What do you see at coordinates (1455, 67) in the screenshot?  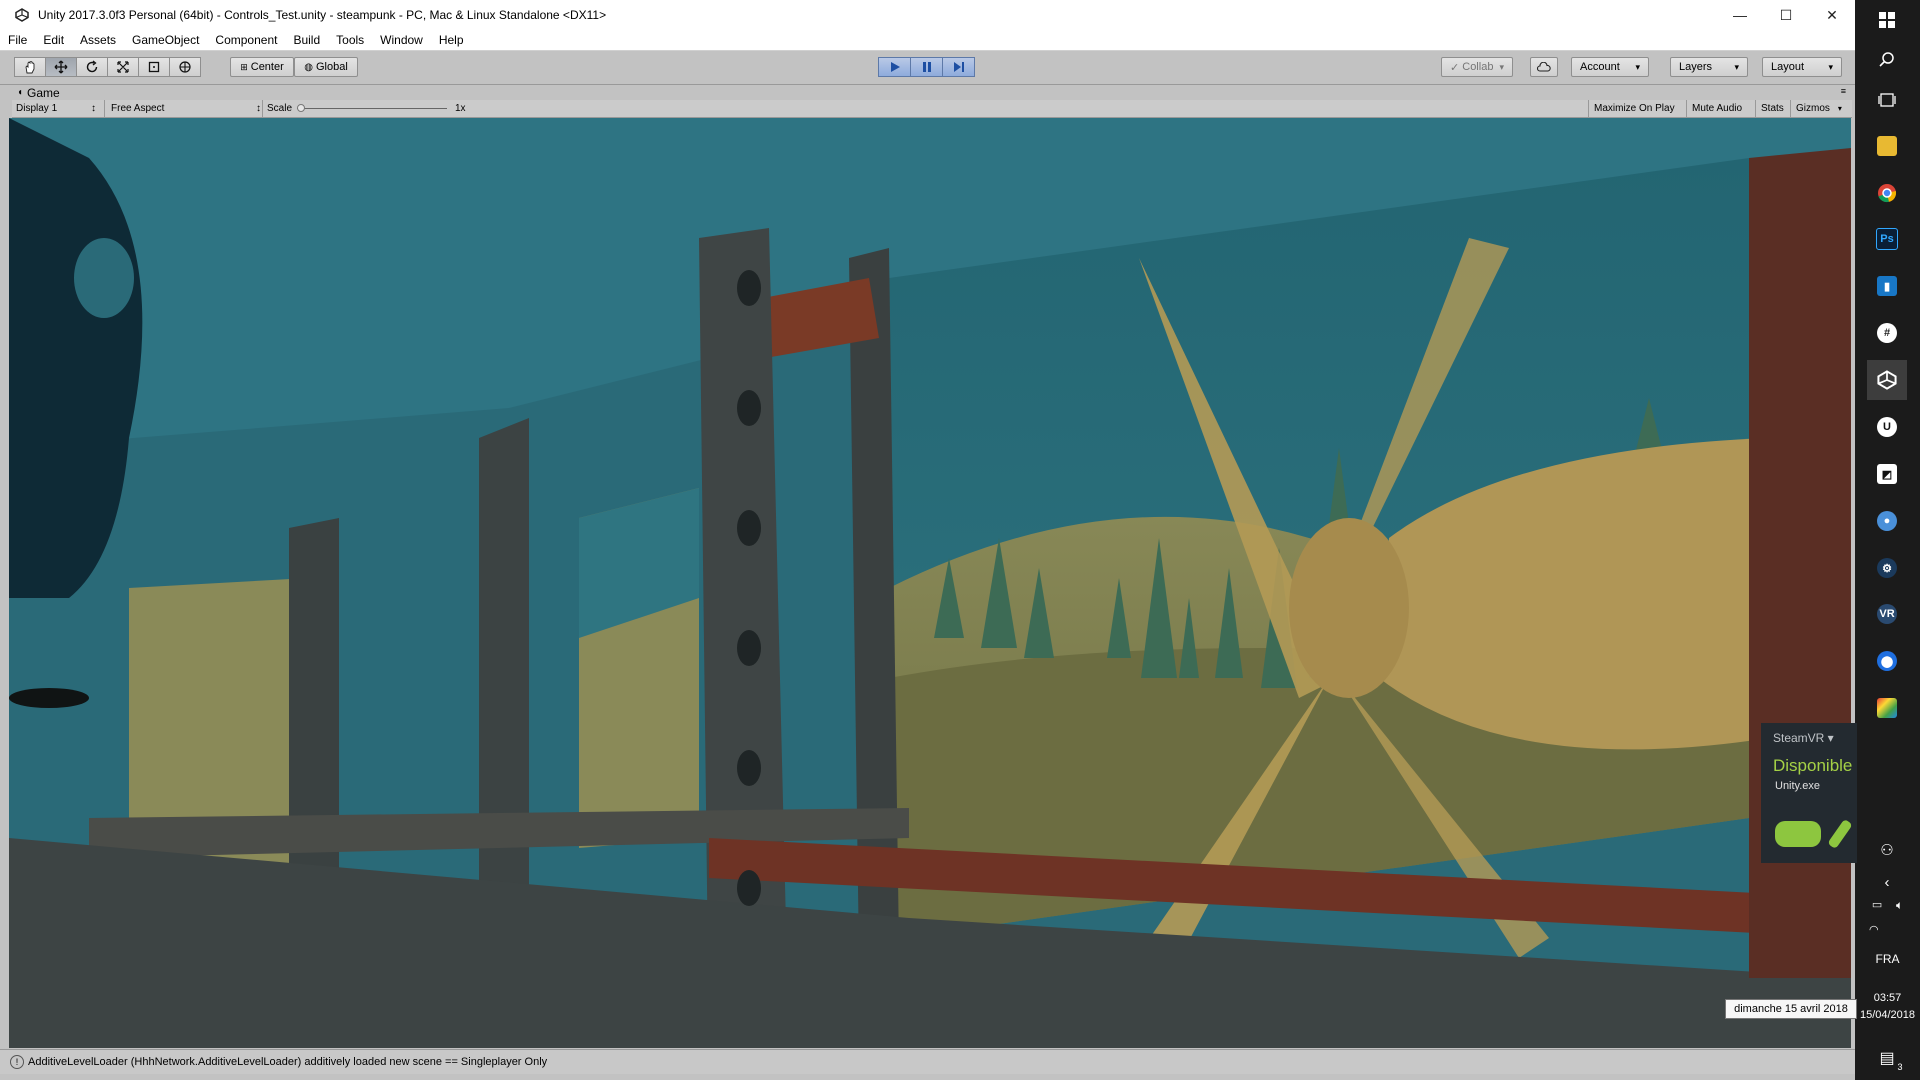 I see `check-icon: ✓` at bounding box center [1455, 67].